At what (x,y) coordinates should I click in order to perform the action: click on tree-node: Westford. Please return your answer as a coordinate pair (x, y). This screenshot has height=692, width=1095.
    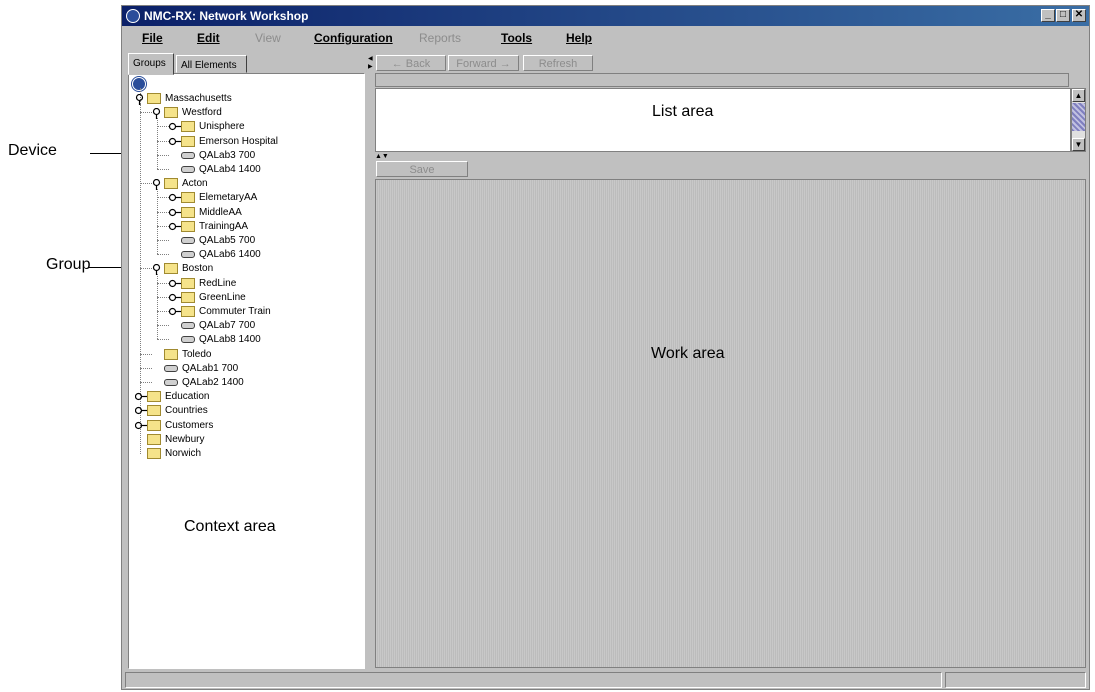
    Looking at the image, I should click on (255, 113).